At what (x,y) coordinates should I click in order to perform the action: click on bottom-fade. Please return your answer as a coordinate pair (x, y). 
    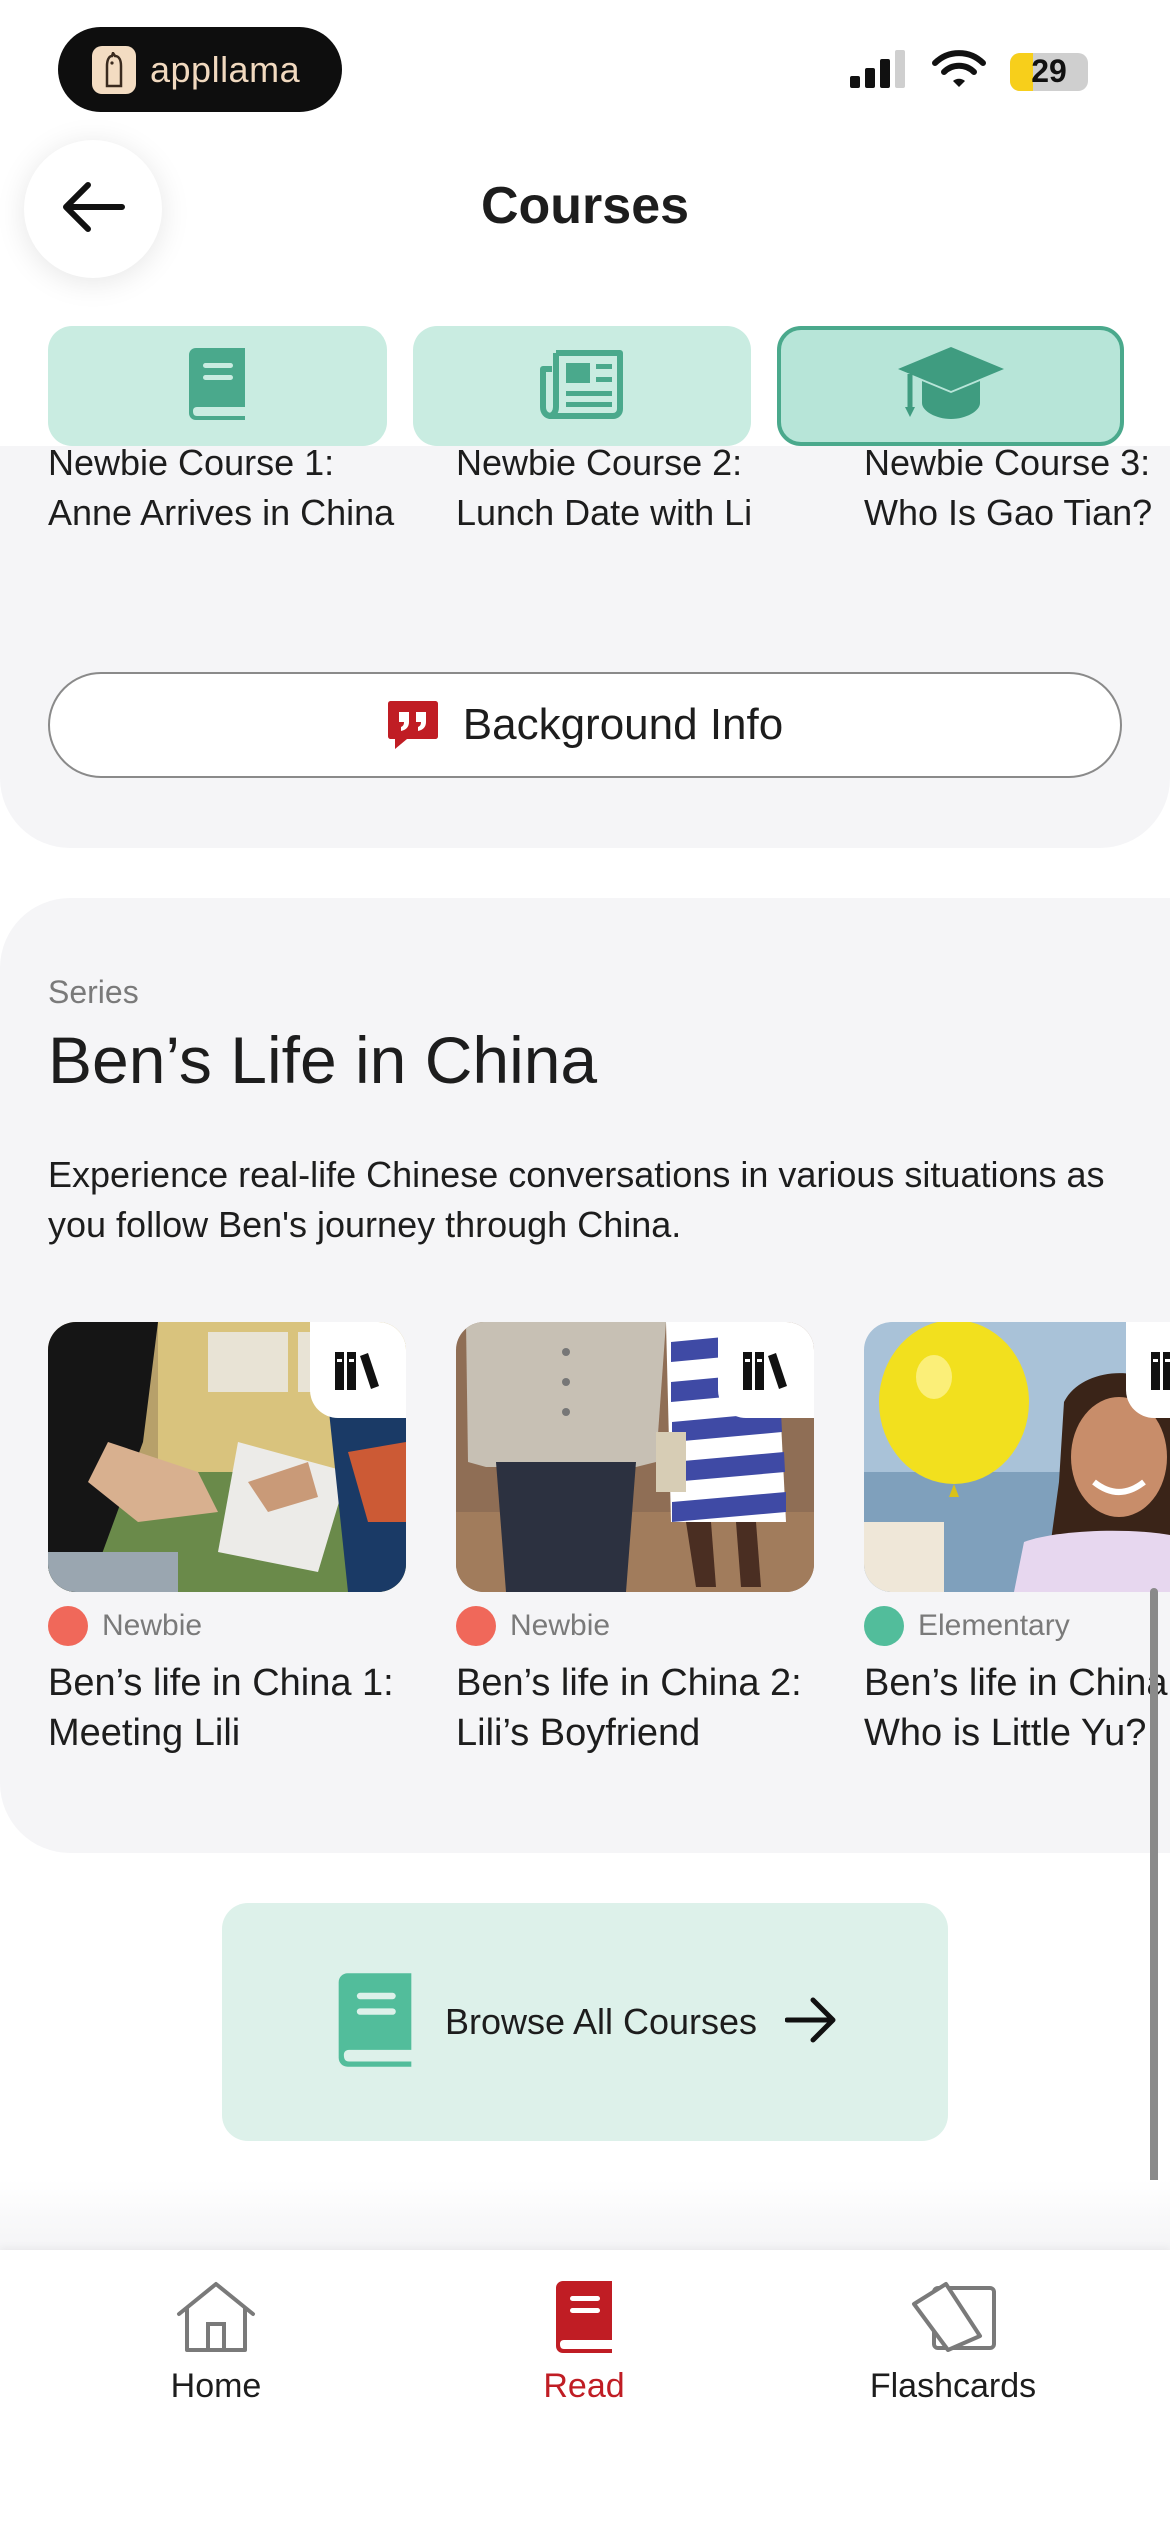
    Looking at the image, I should click on (585, 2215).